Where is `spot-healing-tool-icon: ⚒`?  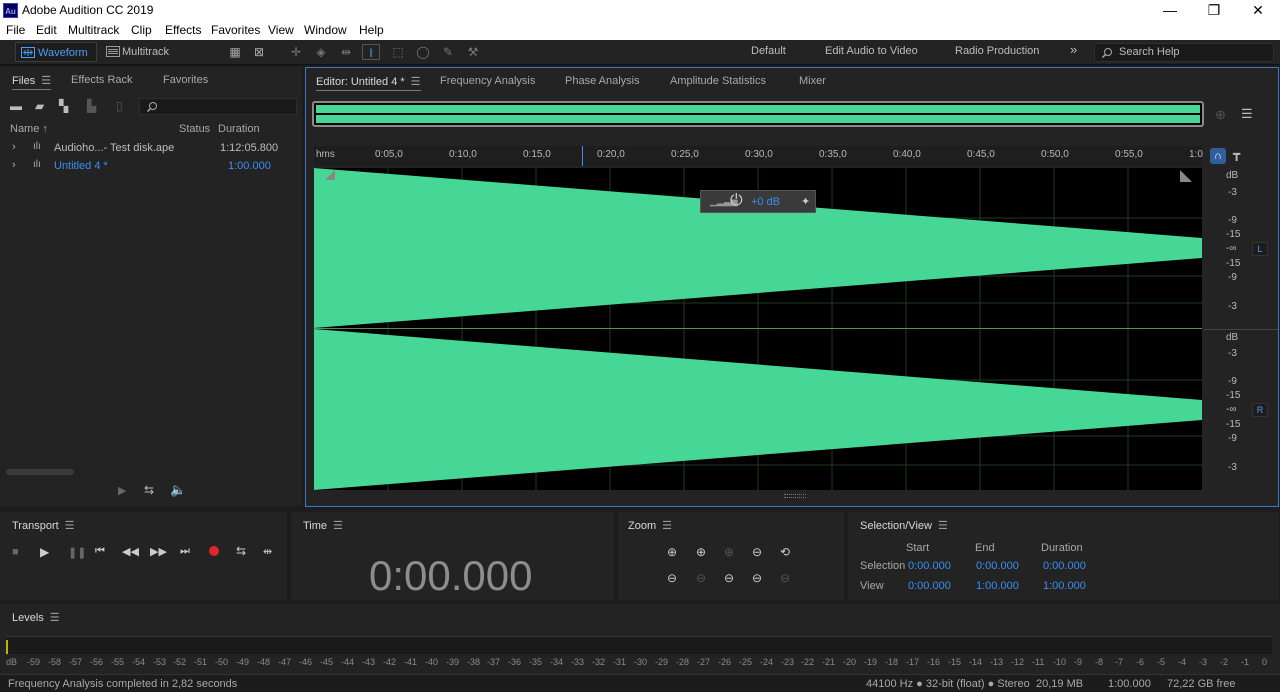
spot-healing-tool-icon: ⚒ is located at coordinates (473, 52).